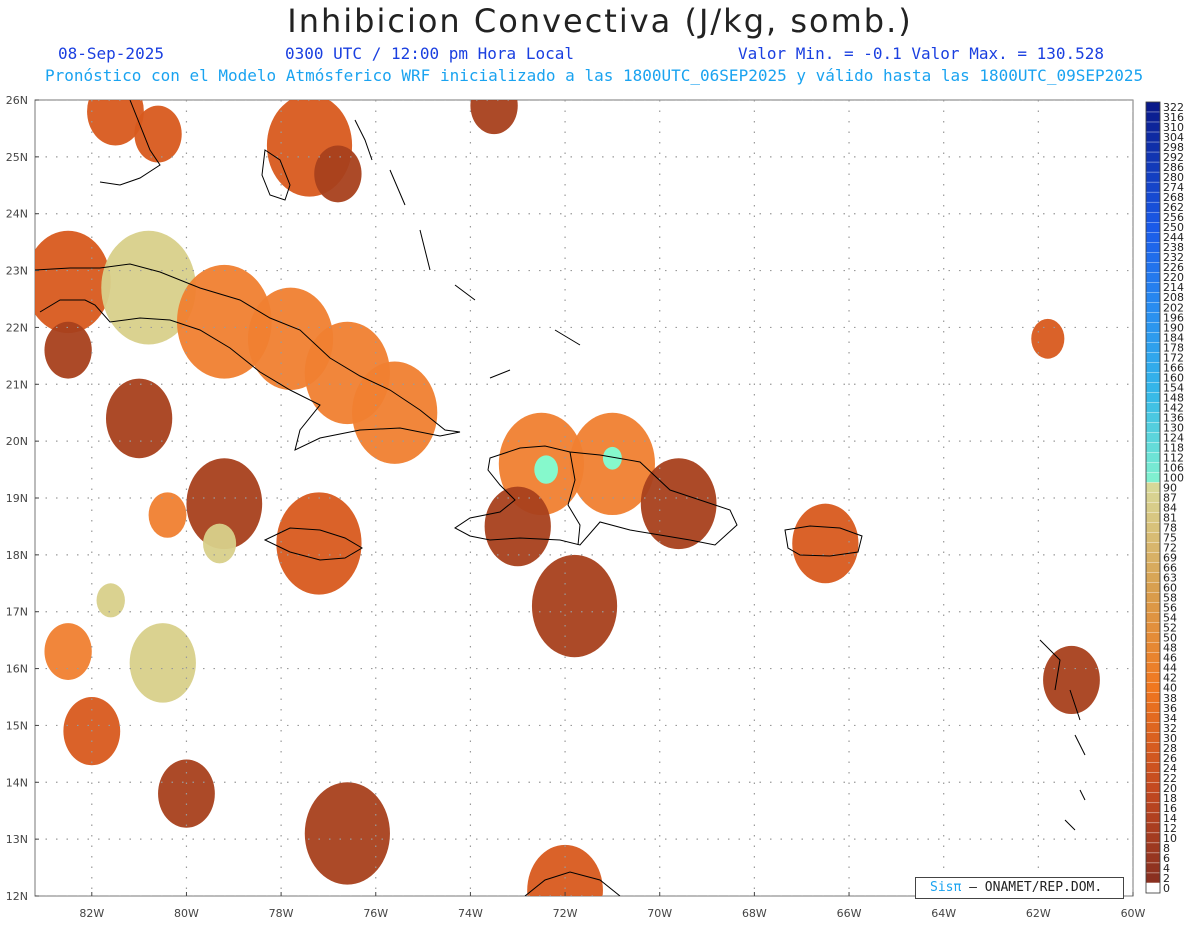  Describe the element at coordinates (186, 913) in the screenshot. I see `lon-tick-label: 80W` at that location.